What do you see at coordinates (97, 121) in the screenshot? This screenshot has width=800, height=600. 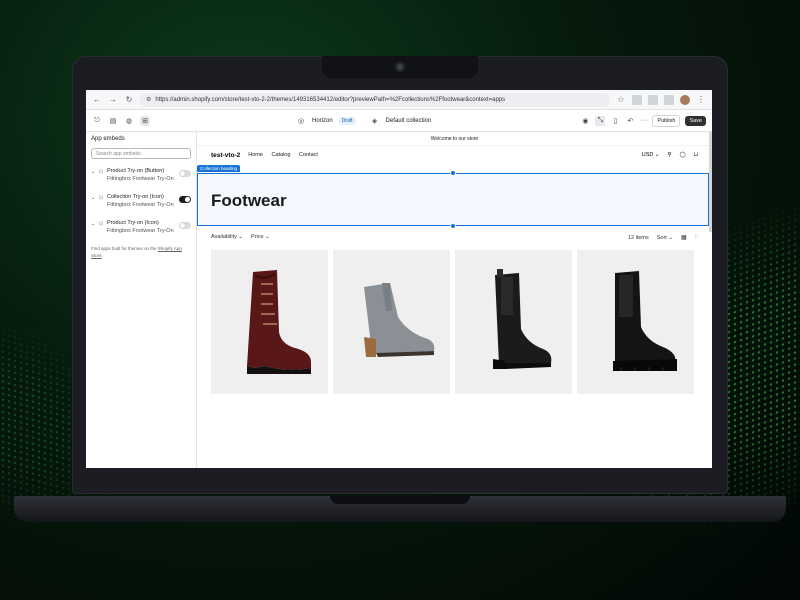 I see `exit-icon: ⎋` at bounding box center [97, 121].